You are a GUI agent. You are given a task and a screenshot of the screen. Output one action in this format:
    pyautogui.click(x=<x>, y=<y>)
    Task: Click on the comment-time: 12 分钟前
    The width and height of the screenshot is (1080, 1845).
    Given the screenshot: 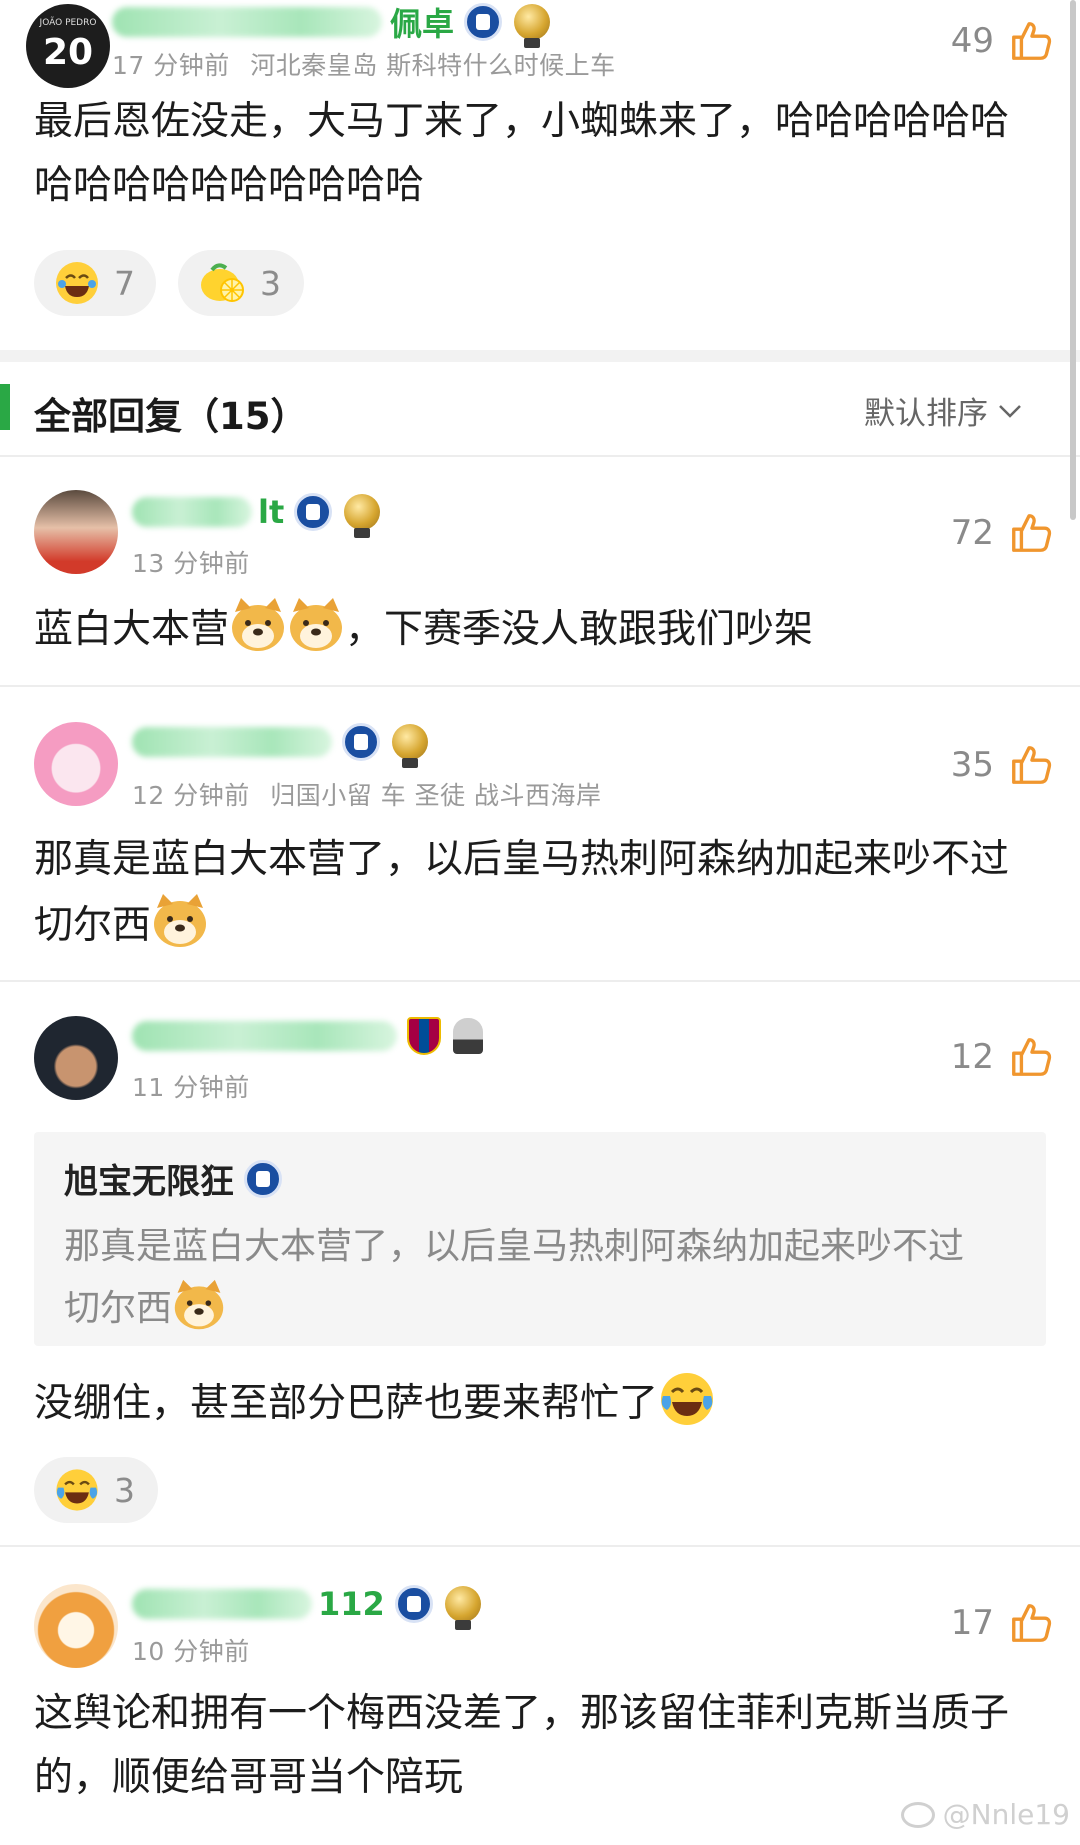 What is the action you would take?
    pyautogui.click(x=191, y=795)
    